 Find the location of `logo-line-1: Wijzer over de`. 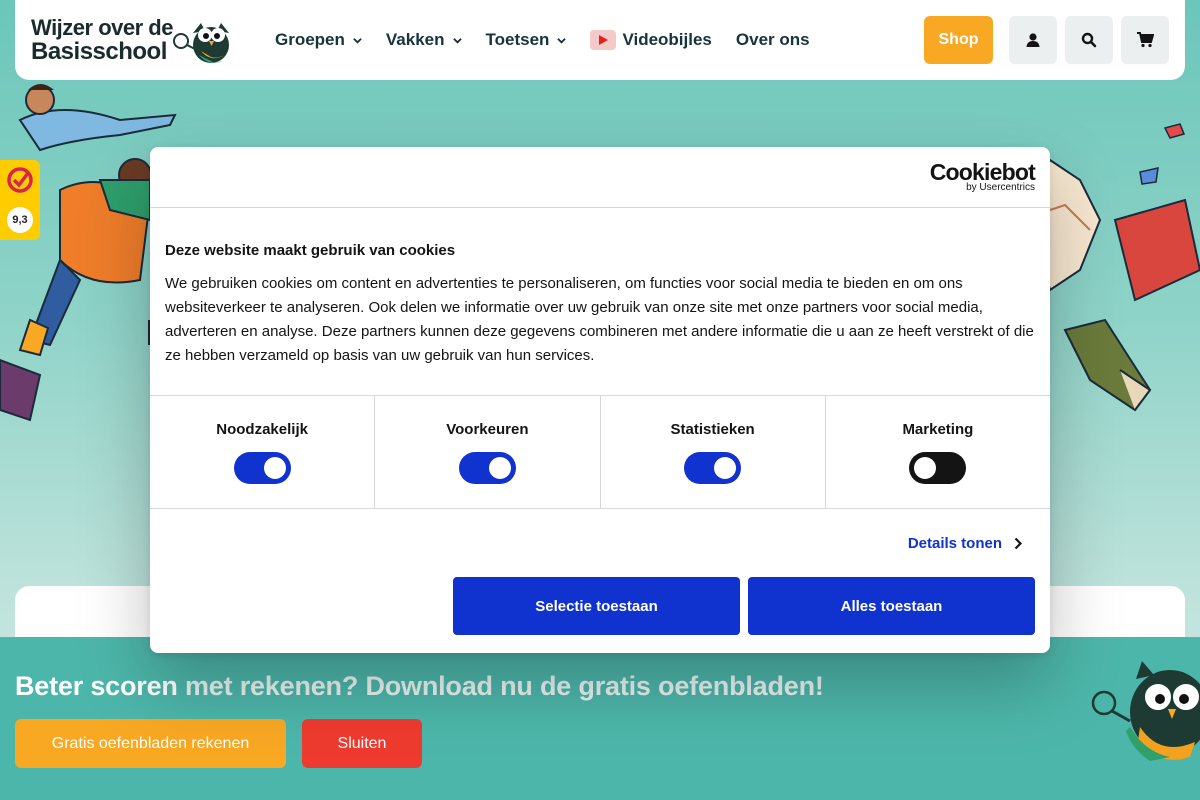

logo-line-1: Wijzer over de is located at coordinates (102, 27).